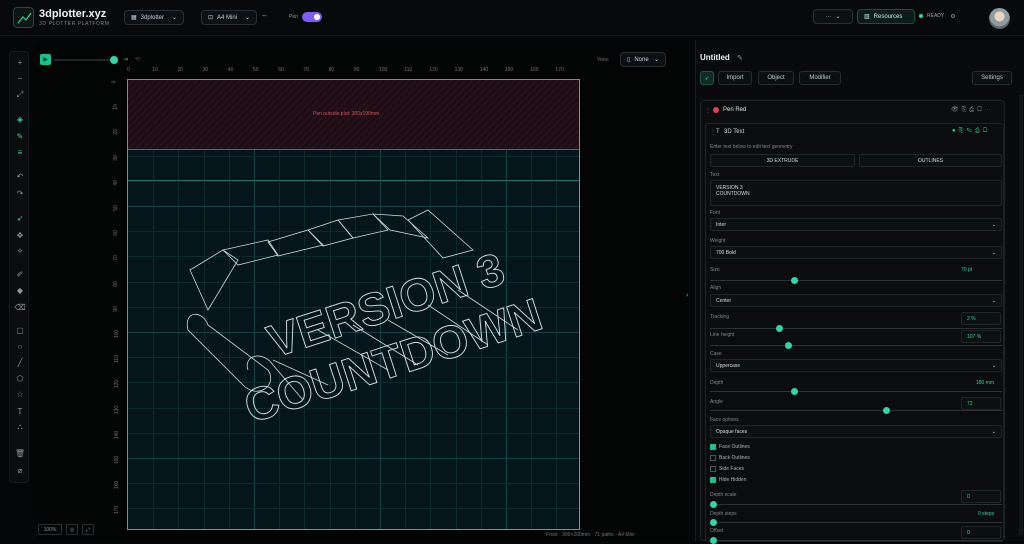 The image size is (1024, 544). I want to click on checkbox-label: Side Faces, so click(731, 469).